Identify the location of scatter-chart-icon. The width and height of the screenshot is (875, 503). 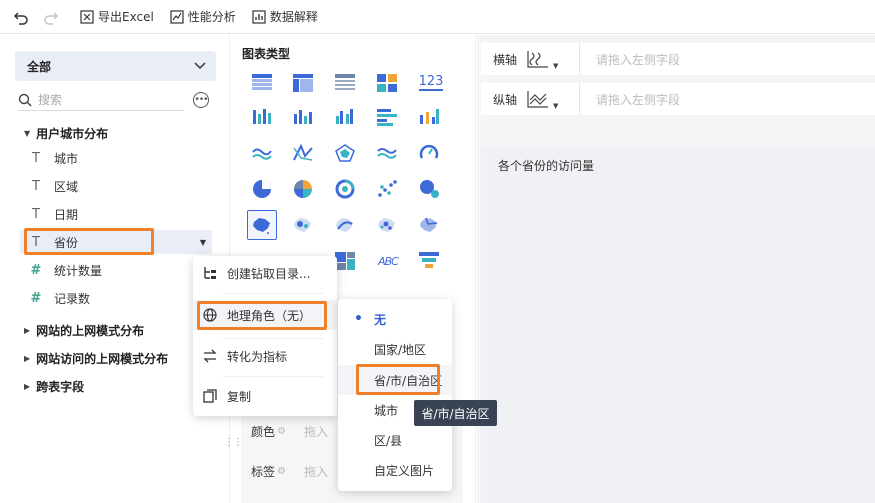
(387, 189).